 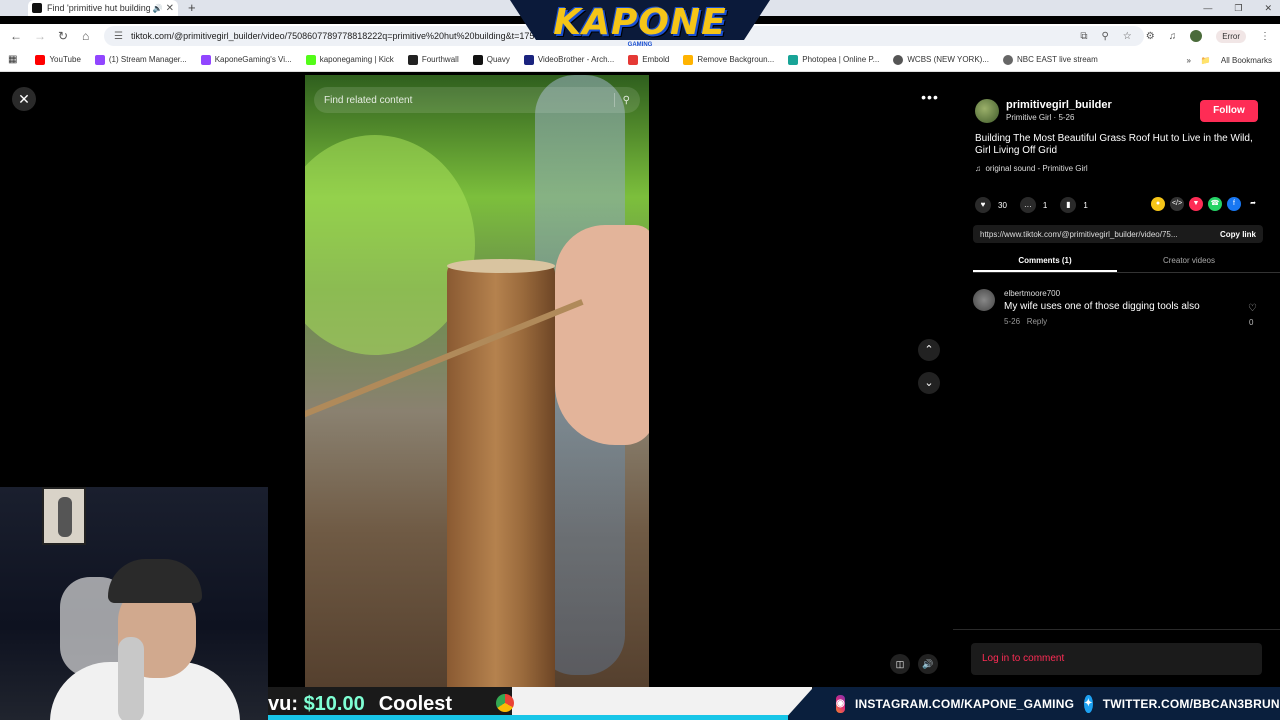 I want to click on follow-button: Follow, so click(x=1229, y=111).